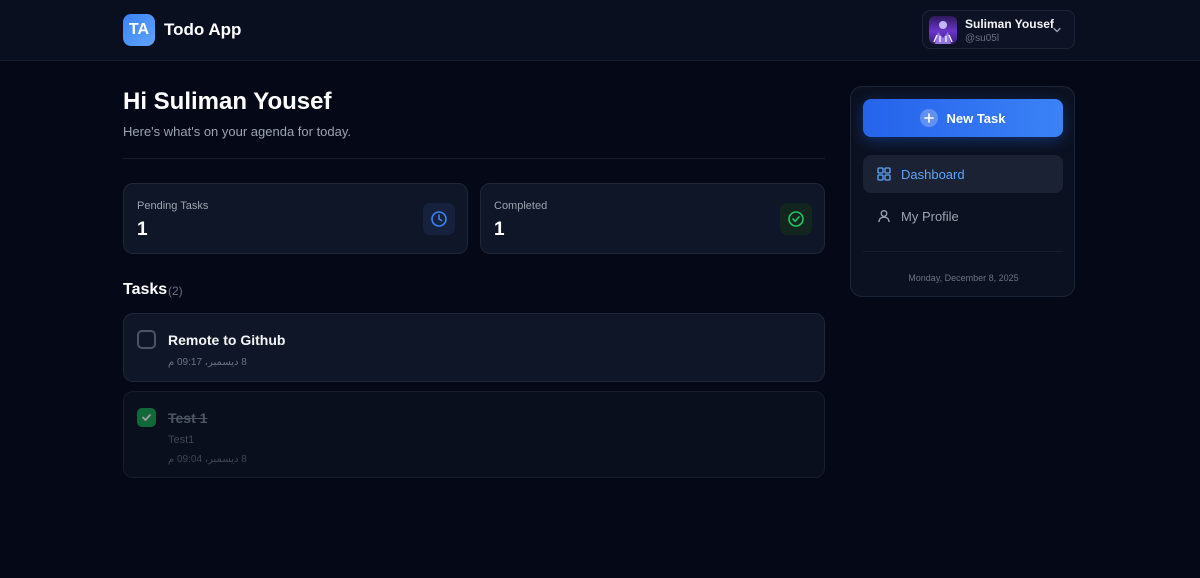 The width and height of the screenshot is (1200, 578). I want to click on task-item: Remote to Github 8 ديسمبر، 09:17 م, so click(474, 347).